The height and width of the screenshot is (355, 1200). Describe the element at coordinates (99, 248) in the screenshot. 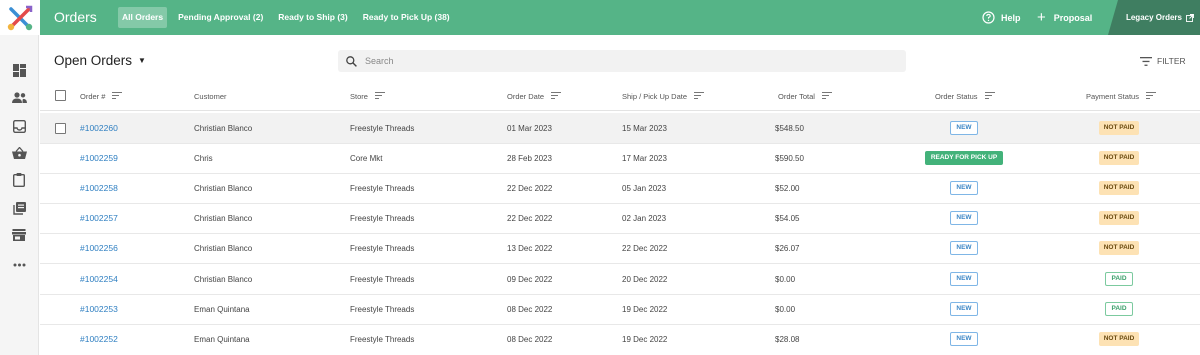

I see `order-number-link: #1002256` at that location.